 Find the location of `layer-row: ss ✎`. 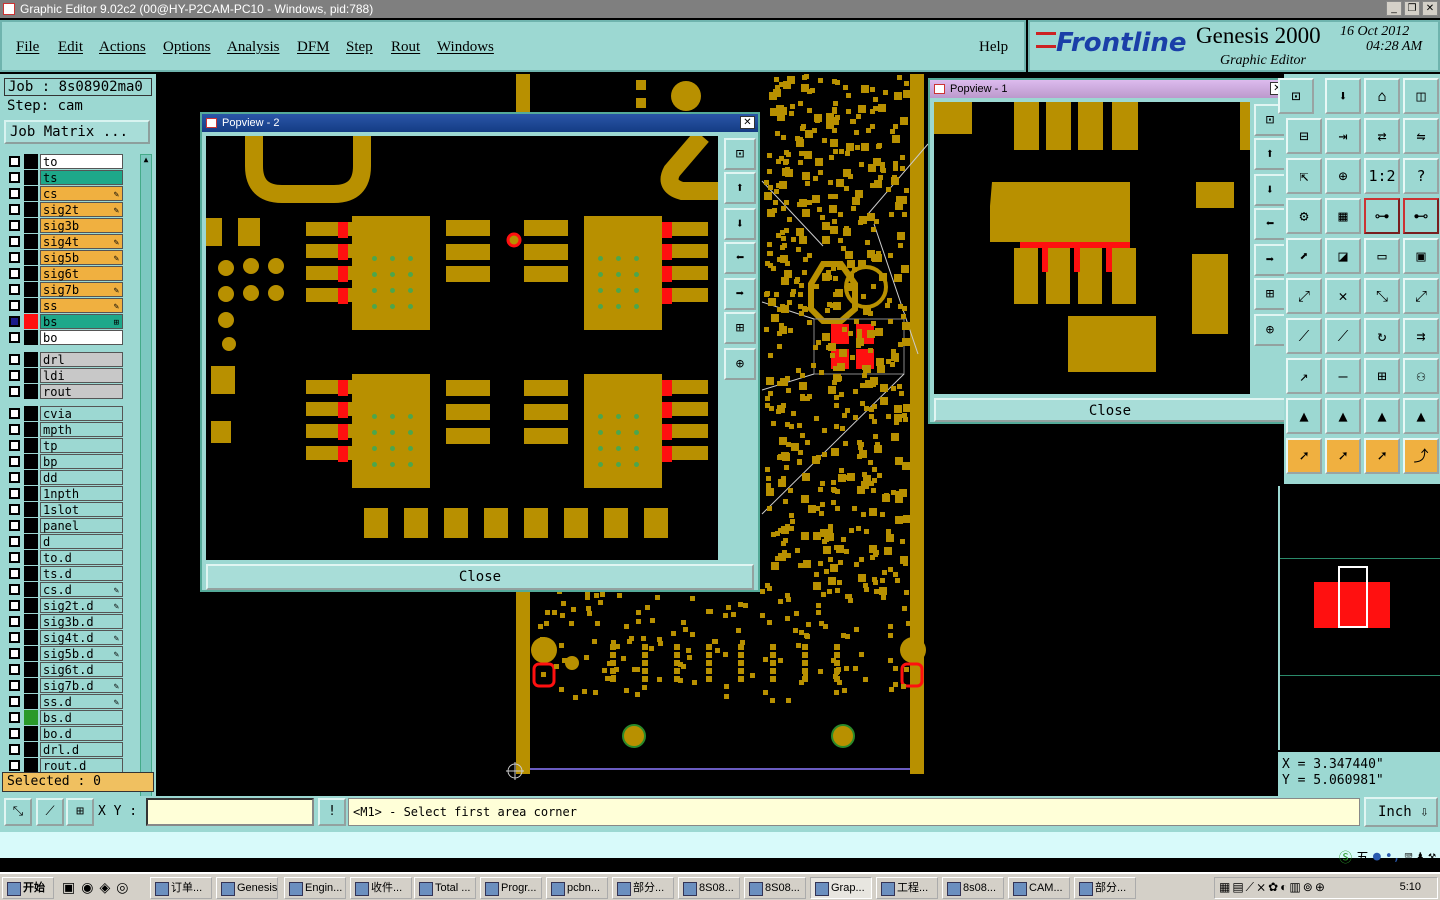

layer-row: ss ✎ is located at coordinates (65, 305).